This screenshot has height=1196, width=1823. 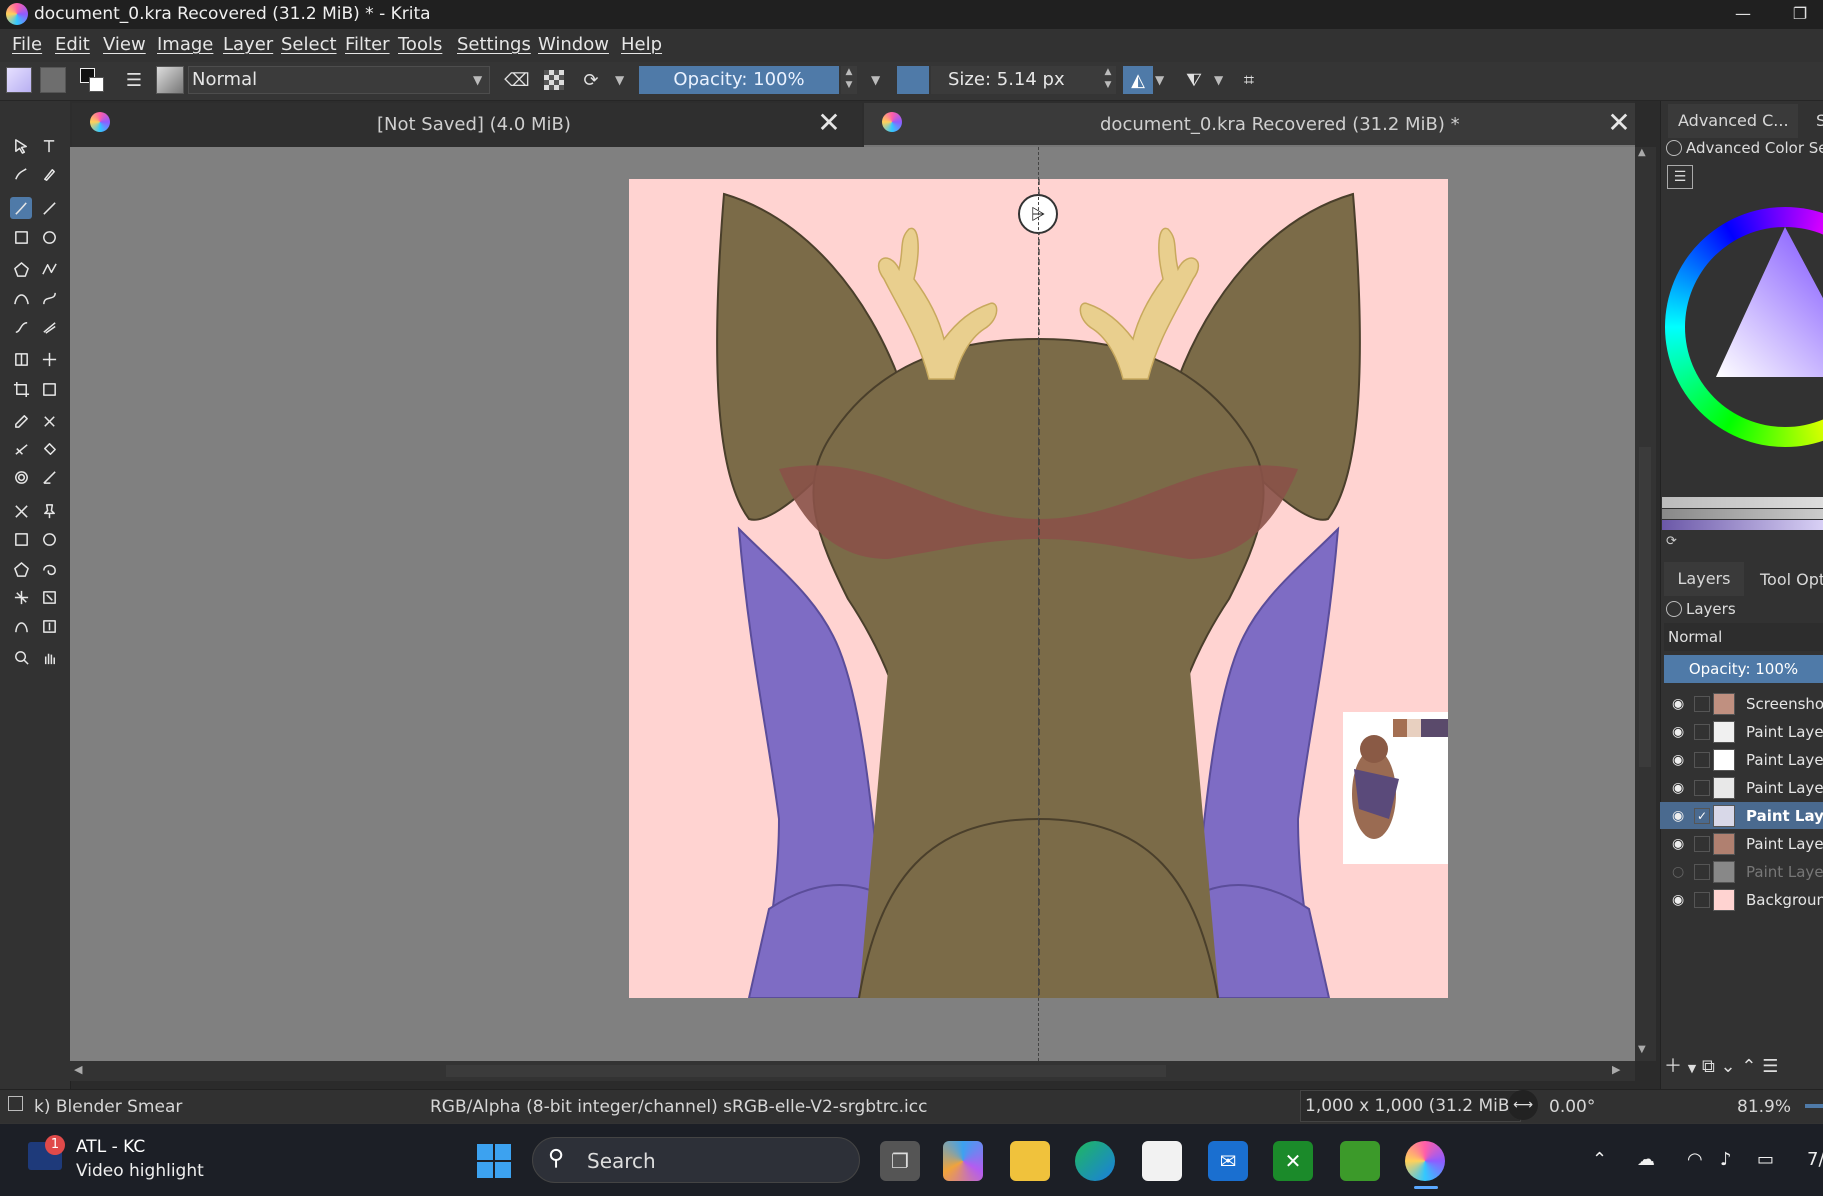 I want to click on minecraft-icon, so click(x=1360, y=1161).